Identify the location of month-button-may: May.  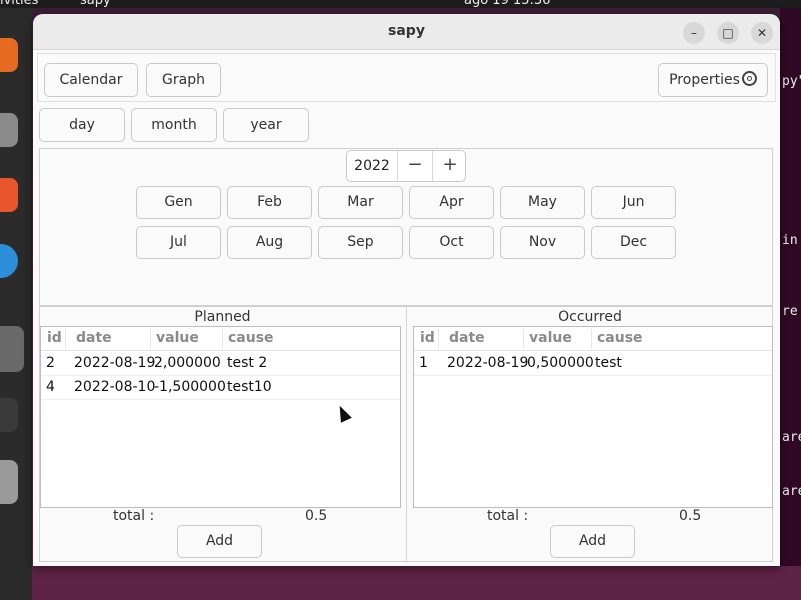
(542, 202).